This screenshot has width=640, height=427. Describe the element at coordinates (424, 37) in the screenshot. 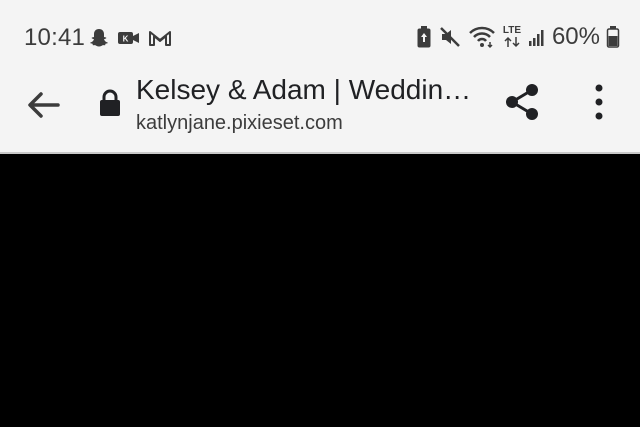

I see `battery-saver-icon` at that location.